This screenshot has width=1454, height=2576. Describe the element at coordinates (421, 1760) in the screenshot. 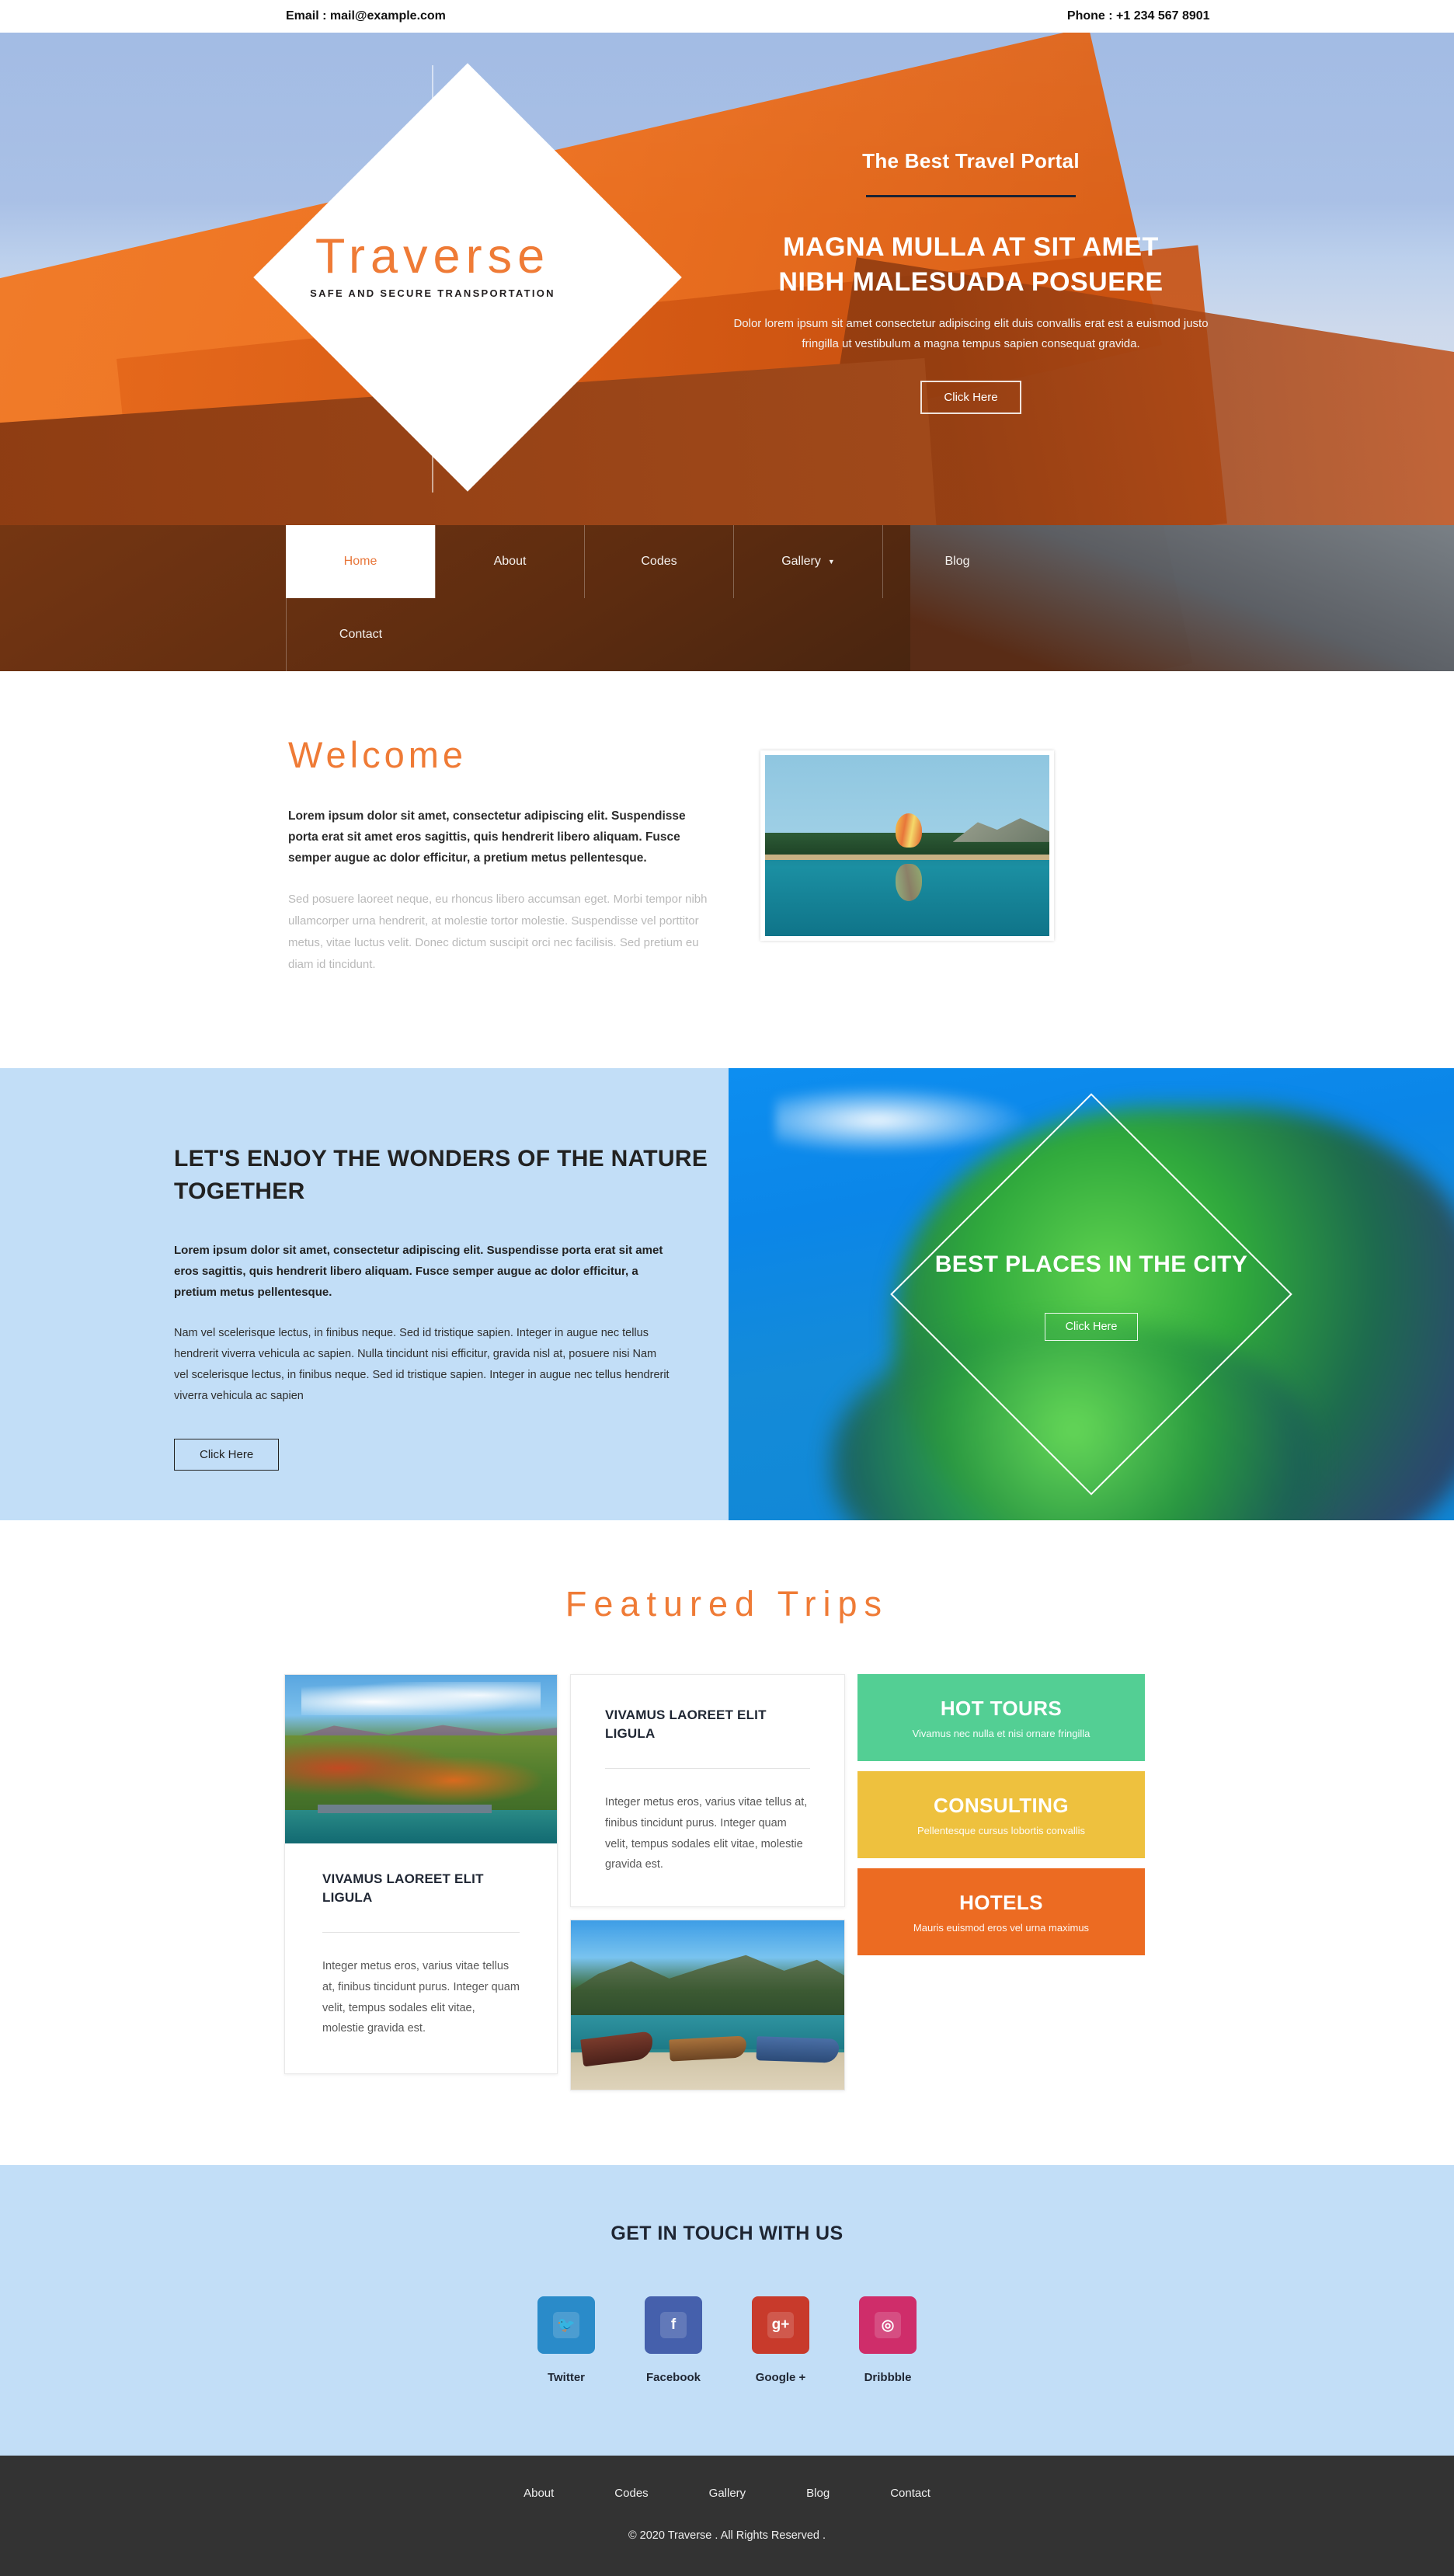

I see `trip-card-left-image` at that location.